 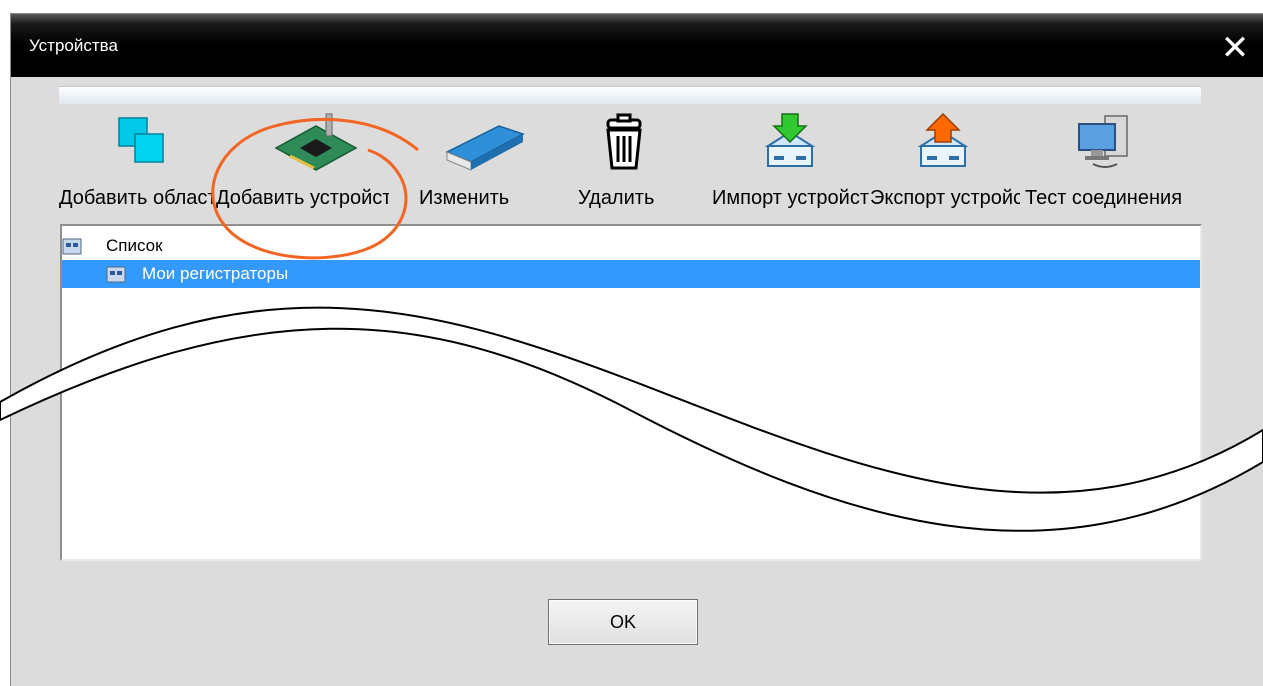 I want to click on export-devices-button: Экспорт устройств, so click(x=947, y=164).